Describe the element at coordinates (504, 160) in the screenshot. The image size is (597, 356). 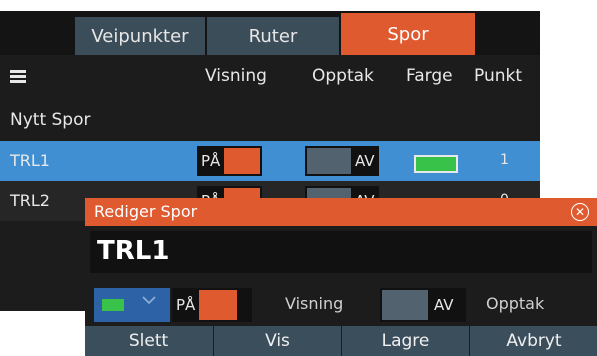
I see `track-points: 1` at that location.